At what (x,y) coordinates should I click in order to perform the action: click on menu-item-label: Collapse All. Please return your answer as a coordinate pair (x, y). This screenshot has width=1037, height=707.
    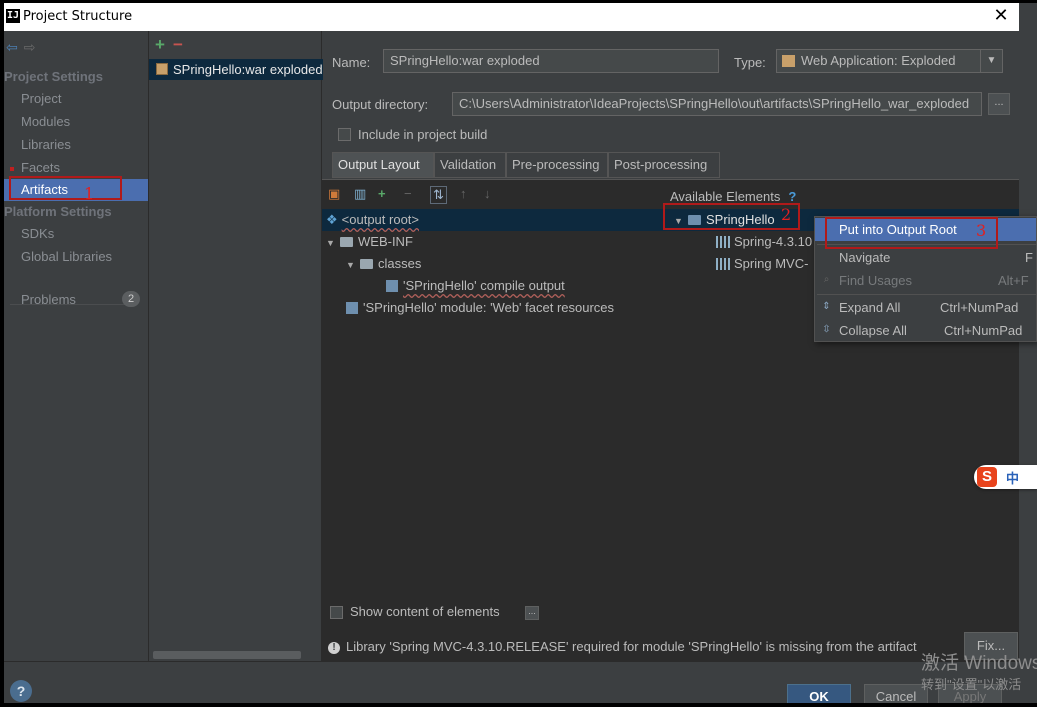
    Looking at the image, I should click on (873, 330).